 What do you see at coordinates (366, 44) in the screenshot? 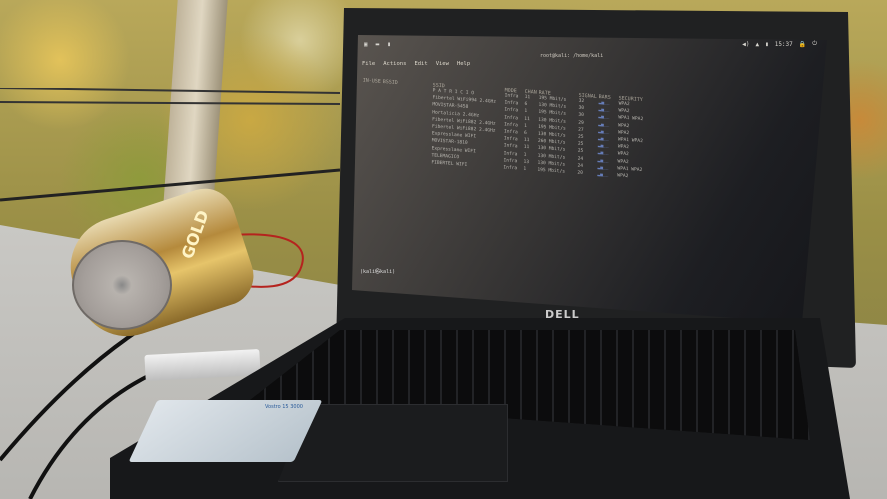
I see `kali-menu-icon: ▣` at bounding box center [366, 44].